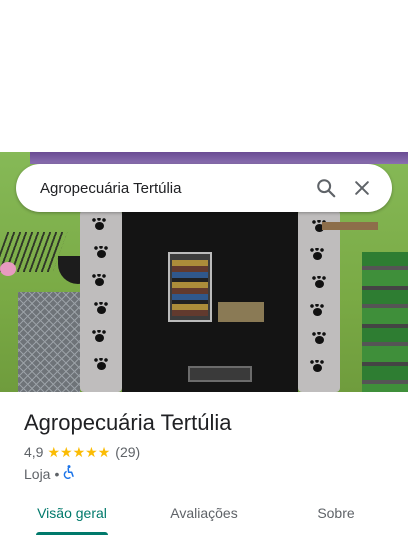 The height and width of the screenshot is (544, 408). What do you see at coordinates (72, 533) in the screenshot?
I see `active-tab-indicator` at bounding box center [72, 533].